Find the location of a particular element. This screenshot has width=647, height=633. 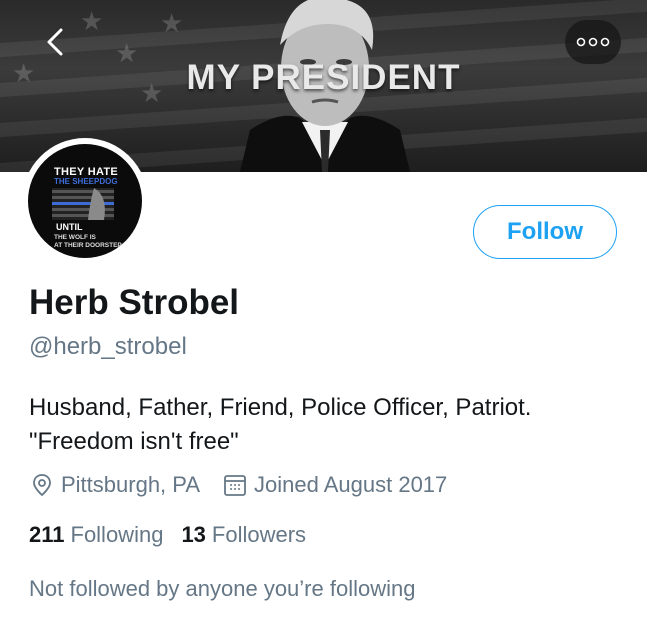

profile-meta: Pittsburgh, PA Joined August 2017 is located at coordinates (238, 485).